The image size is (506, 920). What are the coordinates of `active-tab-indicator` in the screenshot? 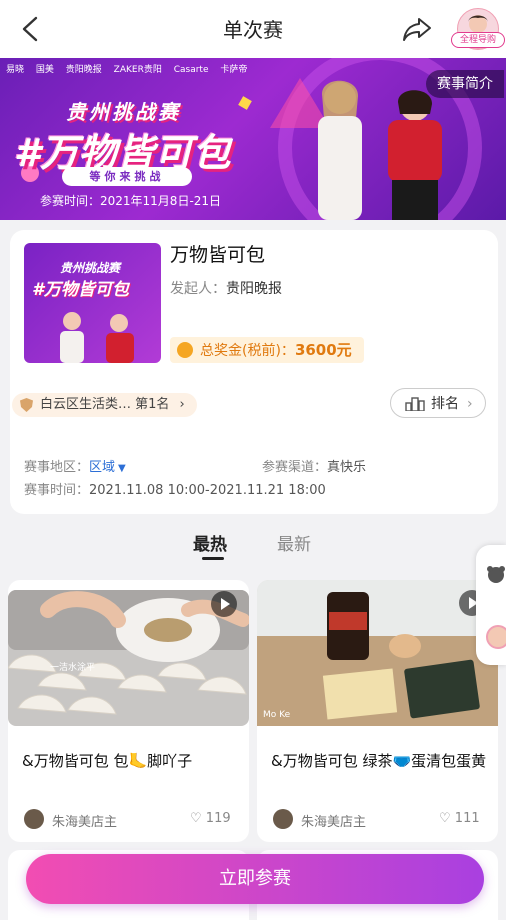 It's located at (213, 558).